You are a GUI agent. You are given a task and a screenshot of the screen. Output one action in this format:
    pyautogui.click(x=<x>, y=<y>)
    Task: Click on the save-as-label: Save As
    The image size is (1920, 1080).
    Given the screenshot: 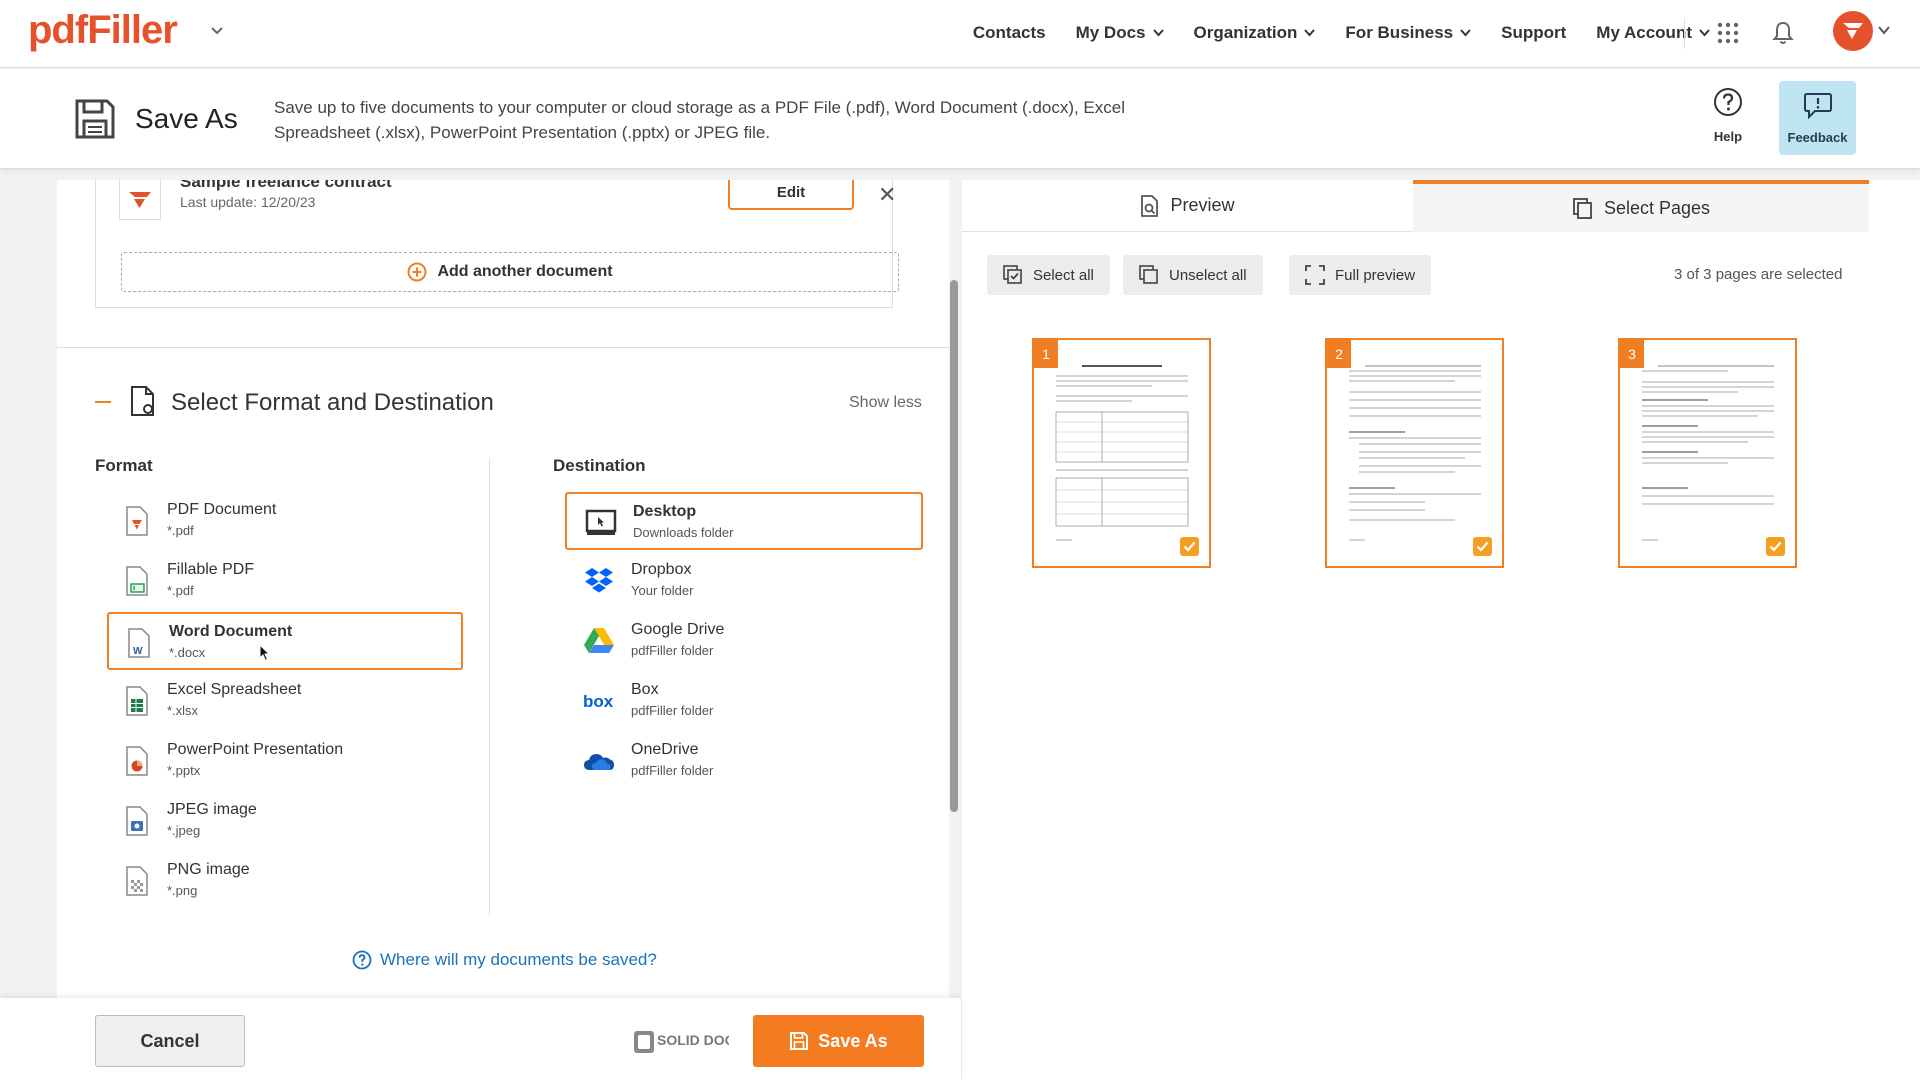 What is the action you would take?
    pyautogui.click(x=853, y=1040)
    